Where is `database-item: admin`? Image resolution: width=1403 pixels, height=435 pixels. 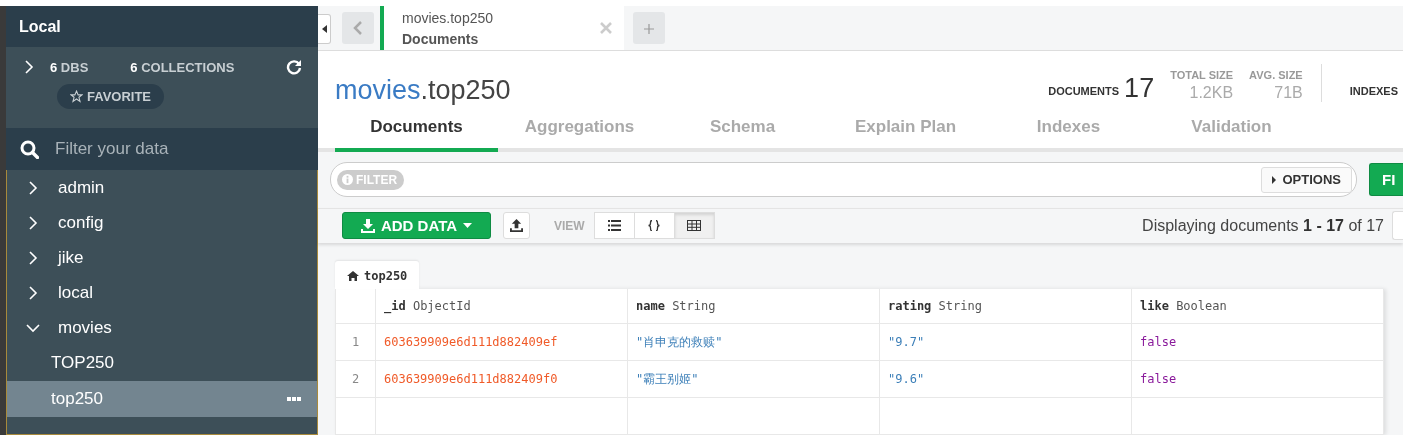
database-item: admin is located at coordinates (162, 187).